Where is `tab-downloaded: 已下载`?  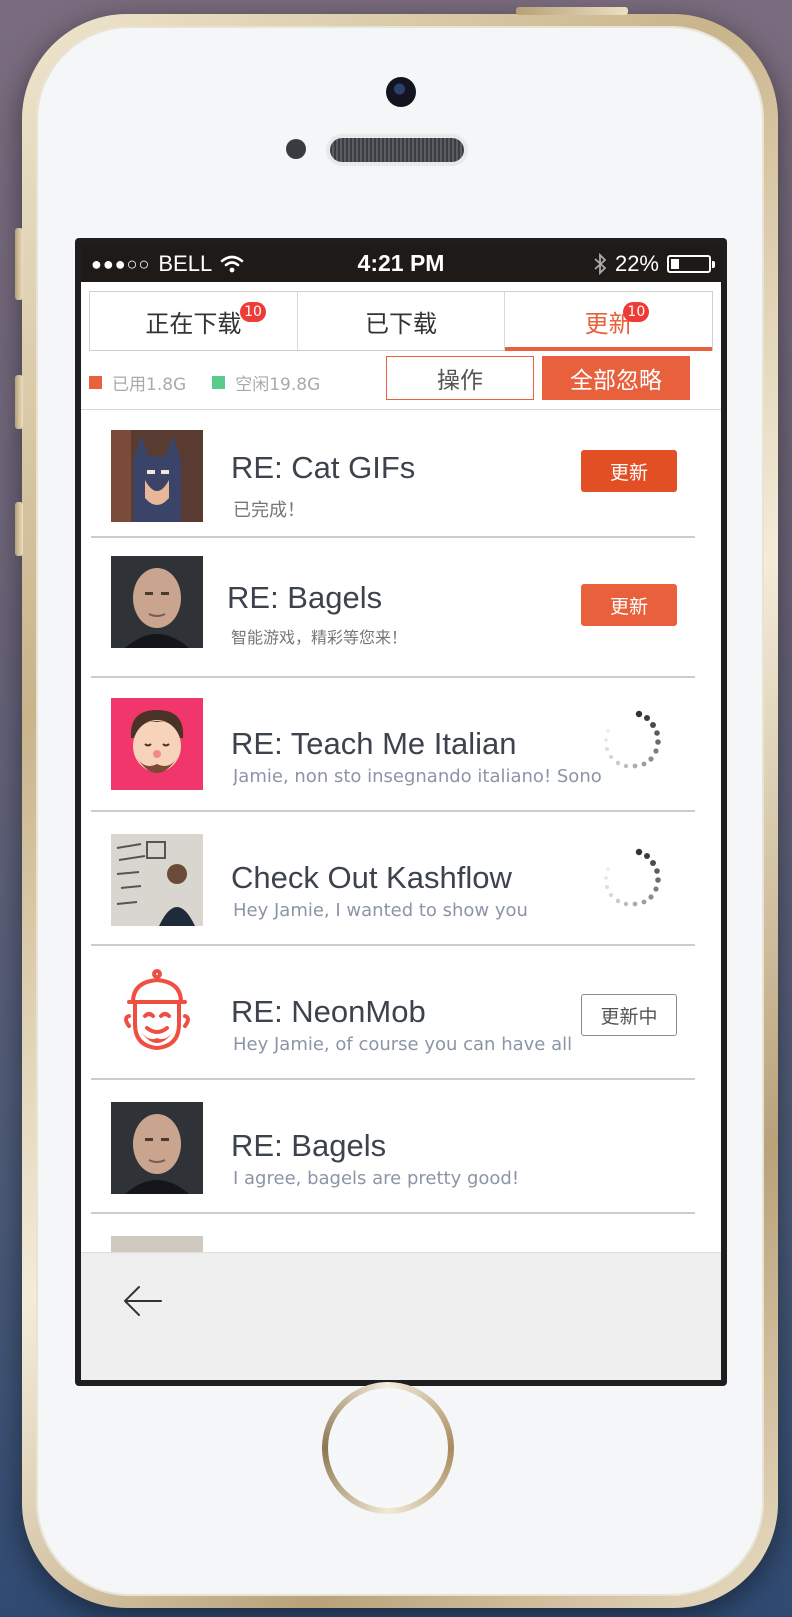 tab-downloaded: 已下载 is located at coordinates (402, 321).